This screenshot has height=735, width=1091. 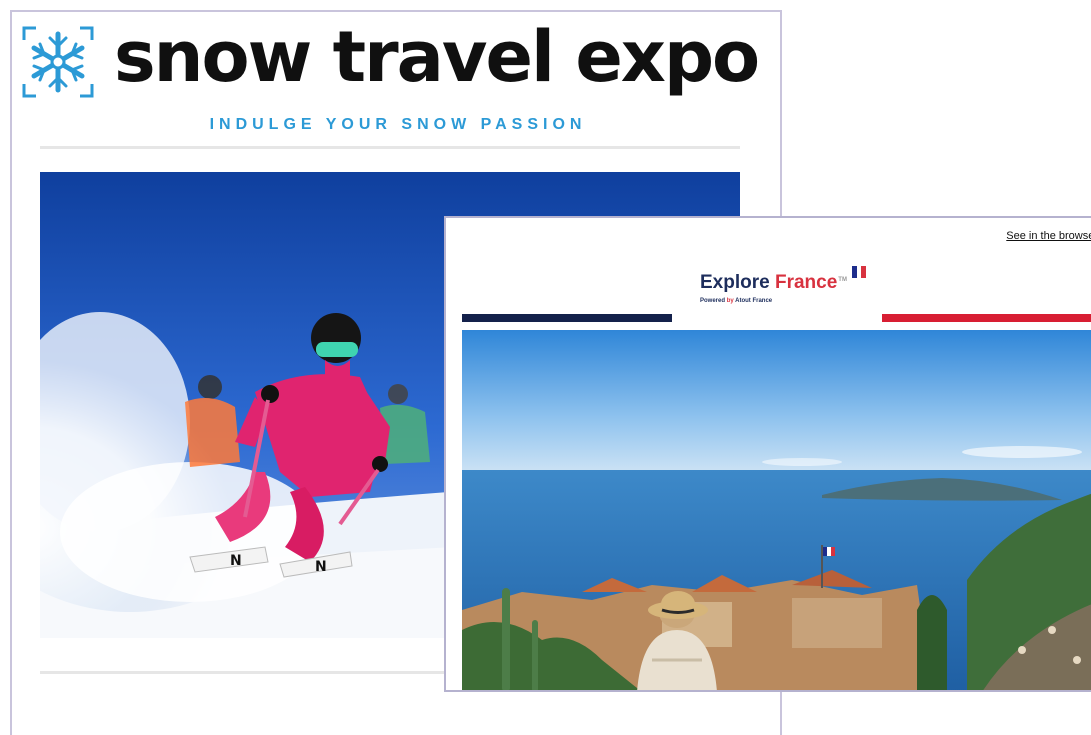 I want to click on powered-by: by, so click(x=731, y=301).